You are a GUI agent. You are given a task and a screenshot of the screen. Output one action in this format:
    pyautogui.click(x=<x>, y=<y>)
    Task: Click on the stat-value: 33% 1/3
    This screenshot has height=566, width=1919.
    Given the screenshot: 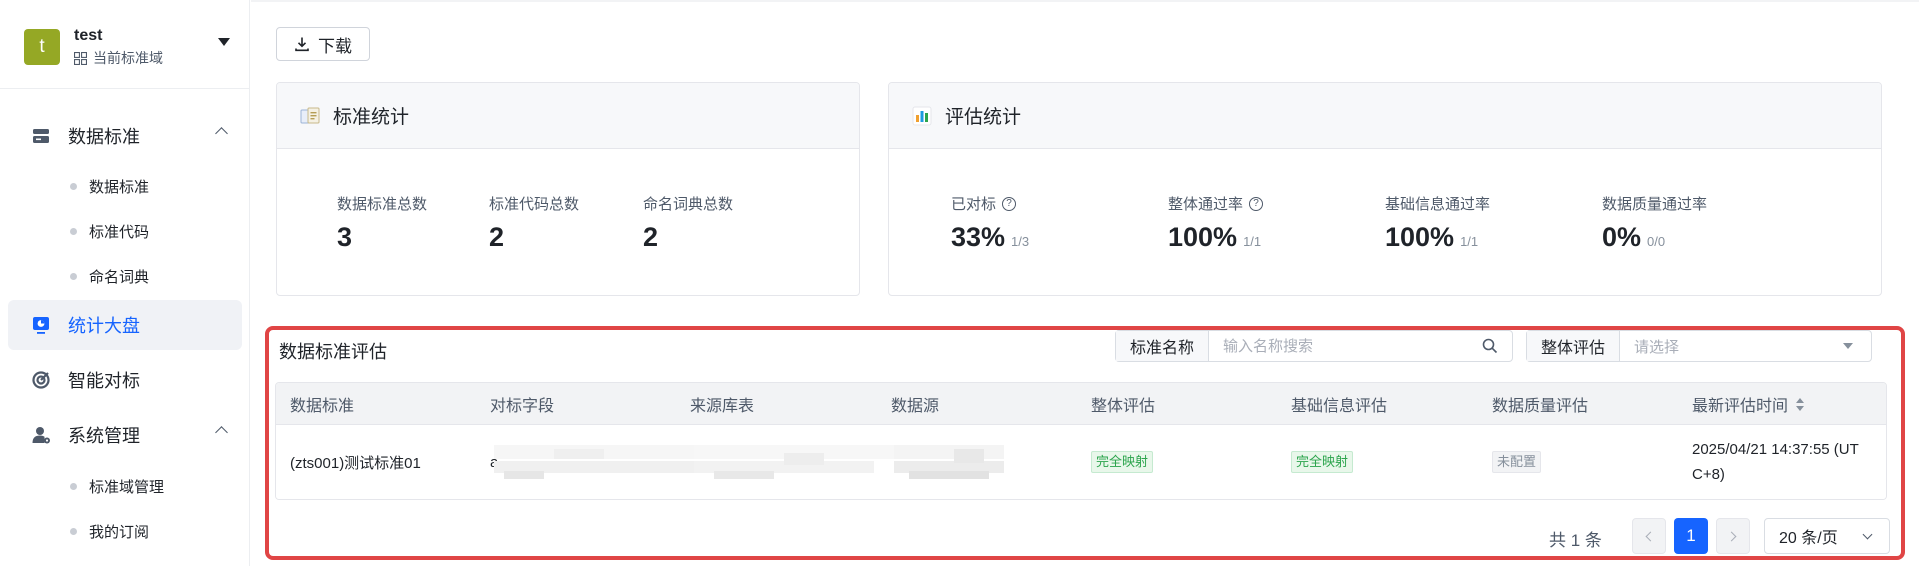 What is the action you would take?
    pyautogui.click(x=990, y=237)
    